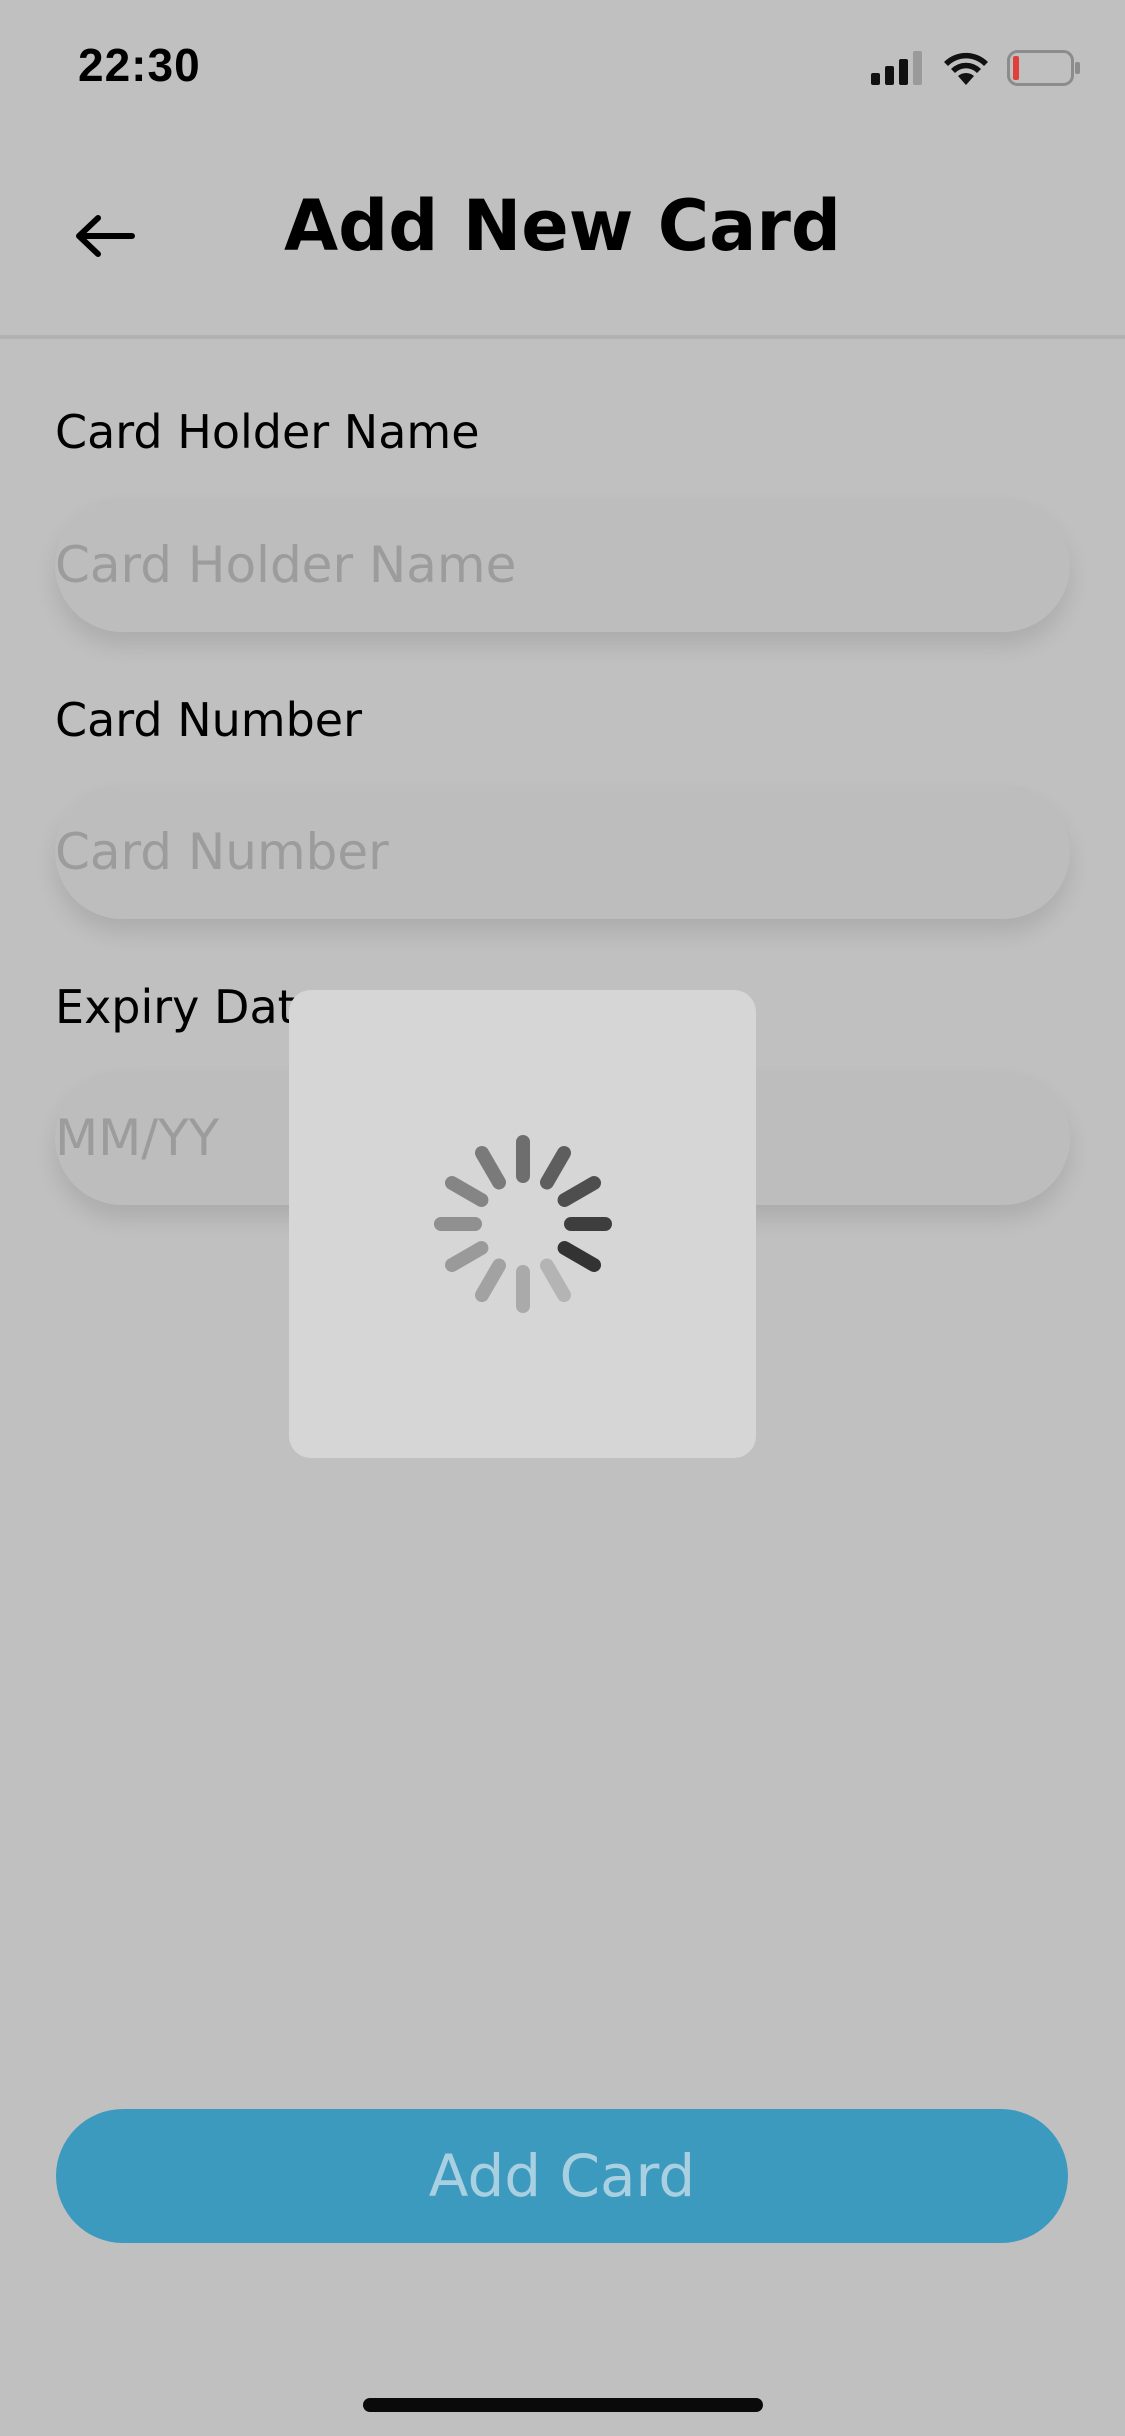  Describe the element at coordinates (563, 2405) in the screenshot. I see `home-indicator` at that location.